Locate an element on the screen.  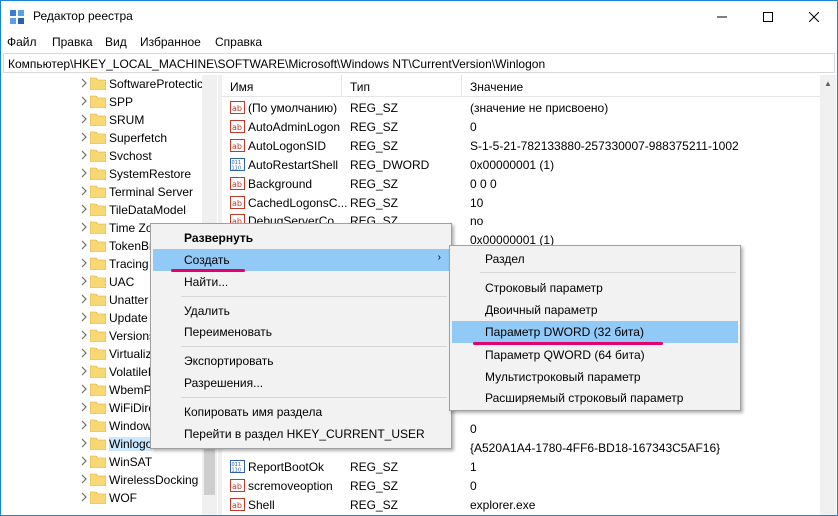
list-scrollbar: ▲ is located at coordinates (828, 295).